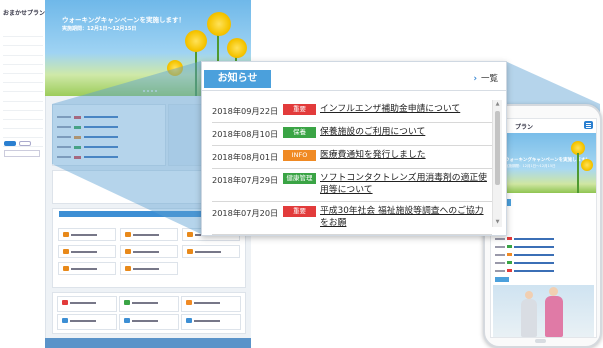 Image resolution: width=603 pixels, height=348 pixels. I want to click on notice-item: 2018年09月22日 重要 インフルエンザ補助金申請について, so click(352, 111).